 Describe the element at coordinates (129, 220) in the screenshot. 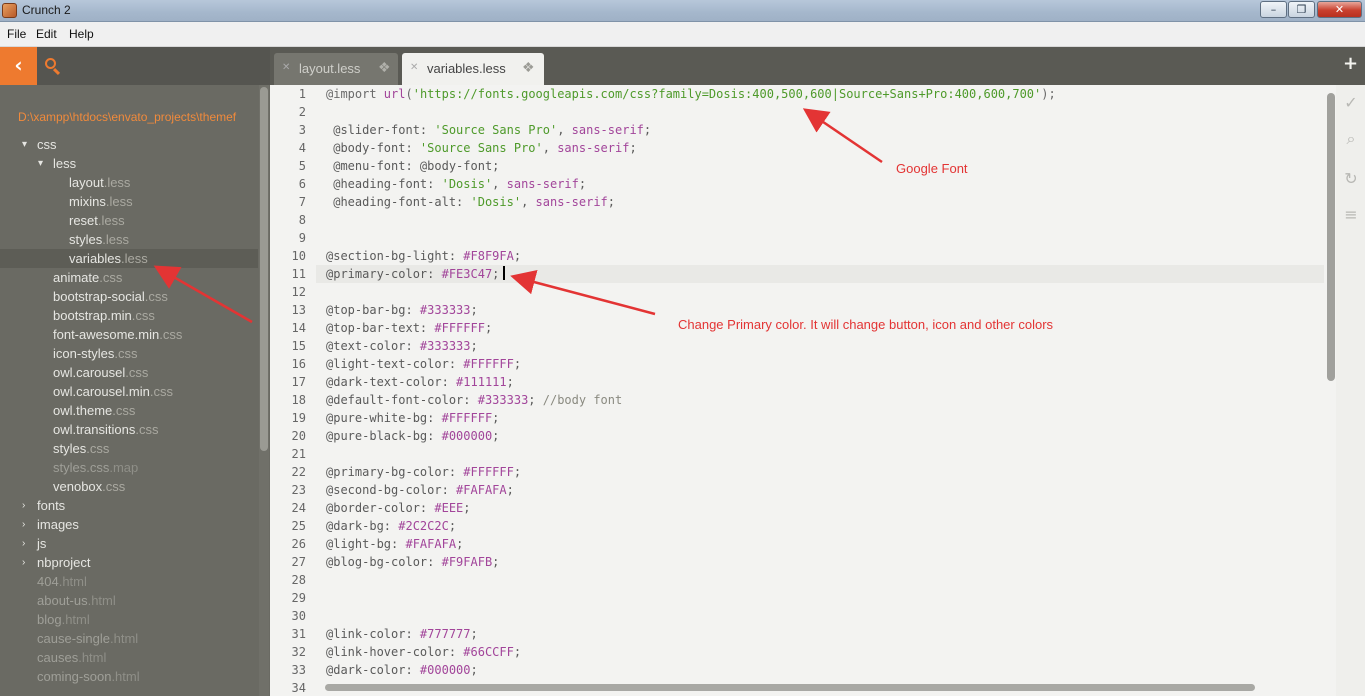

I see `file-item: reset.less` at that location.